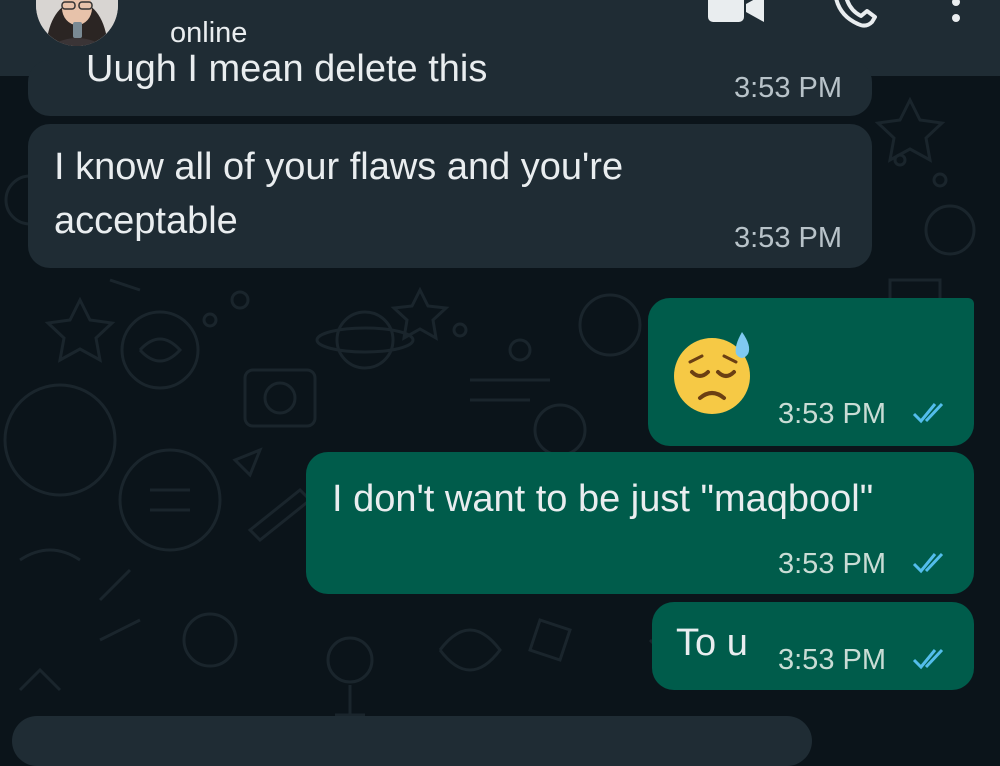  What do you see at coordinates (412, 741) in the screenshot?
I see `message-input-bar` at bounding box center [412, 741].